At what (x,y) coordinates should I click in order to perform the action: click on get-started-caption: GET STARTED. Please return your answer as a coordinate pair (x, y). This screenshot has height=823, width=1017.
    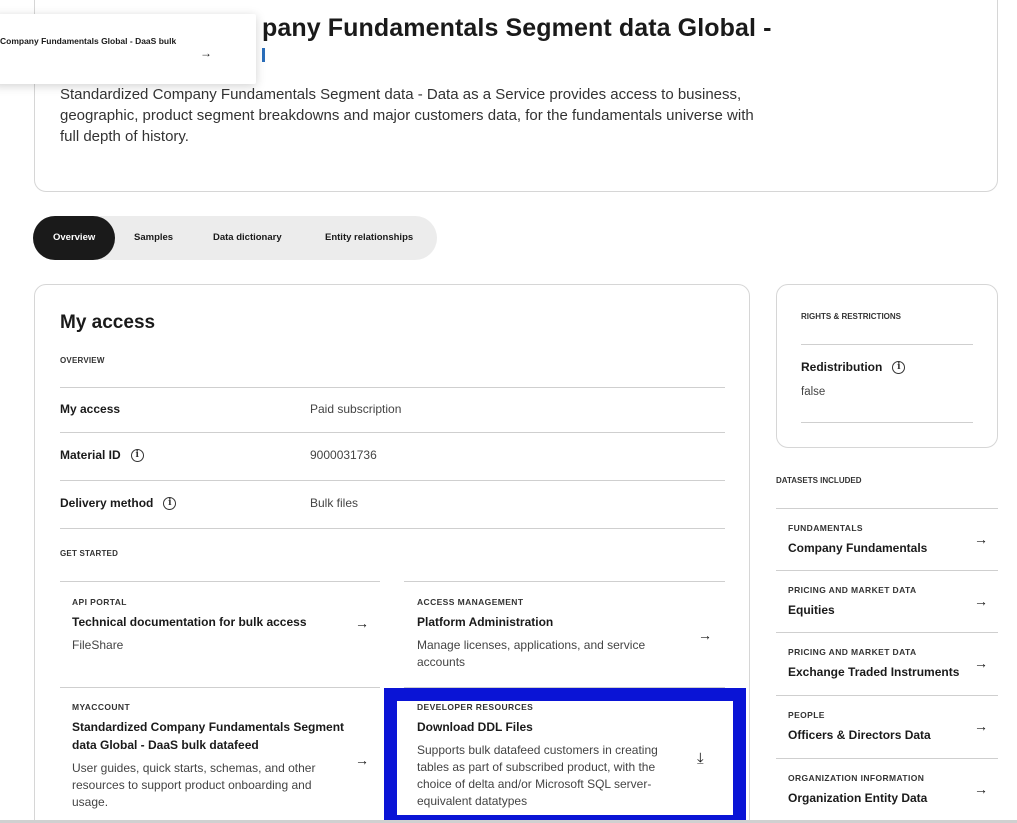
    Looking at the image, I should click on (89, 553).